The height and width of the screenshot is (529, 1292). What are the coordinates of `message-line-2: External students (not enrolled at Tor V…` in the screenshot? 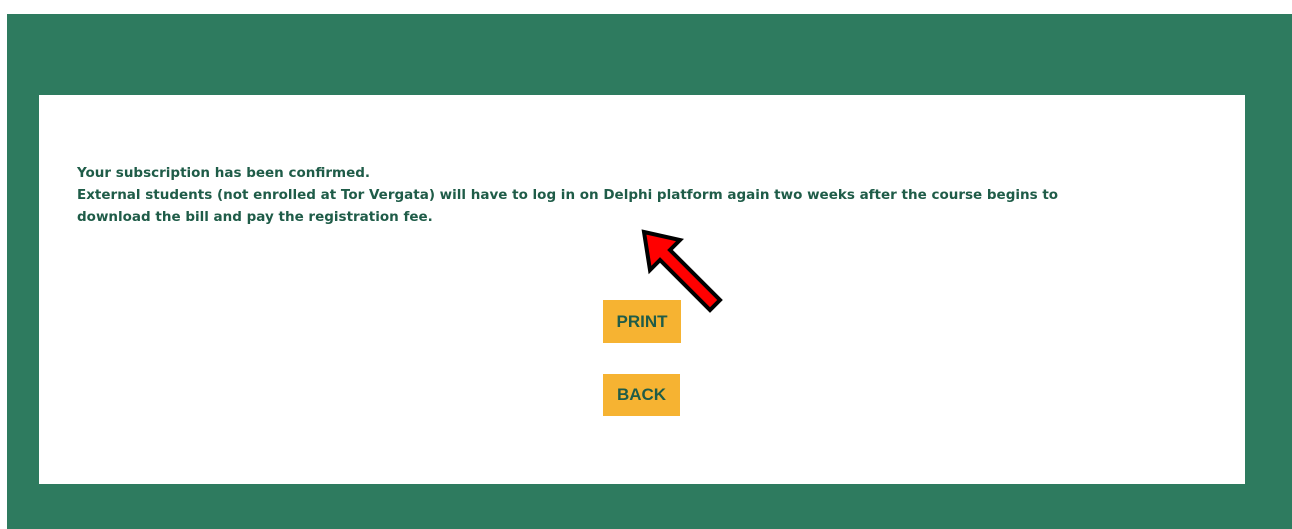 It's located at (568, 195).